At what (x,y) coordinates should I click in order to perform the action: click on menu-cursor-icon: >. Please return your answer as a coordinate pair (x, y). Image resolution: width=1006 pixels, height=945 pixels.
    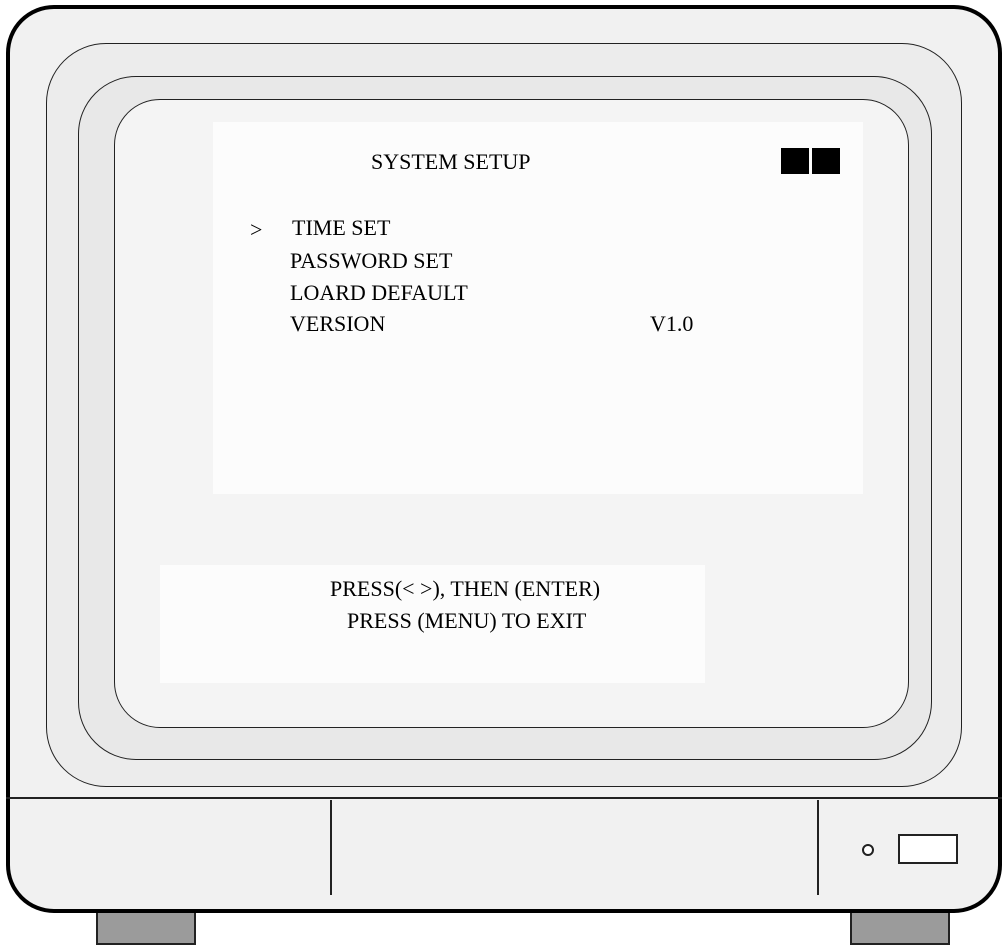
    Looking at the image, I should click on (256, 229).